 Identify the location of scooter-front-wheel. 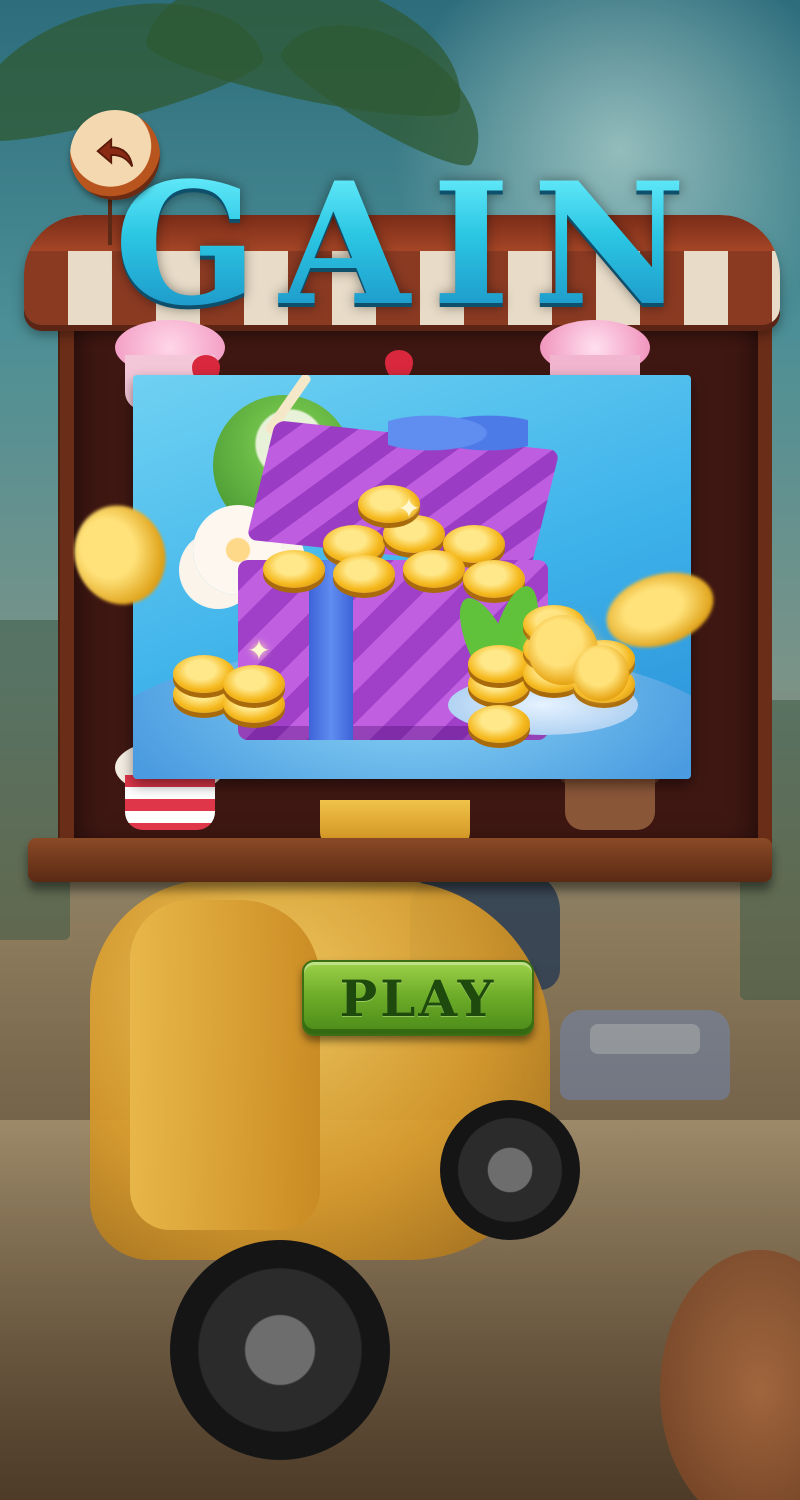
(280, 1350).